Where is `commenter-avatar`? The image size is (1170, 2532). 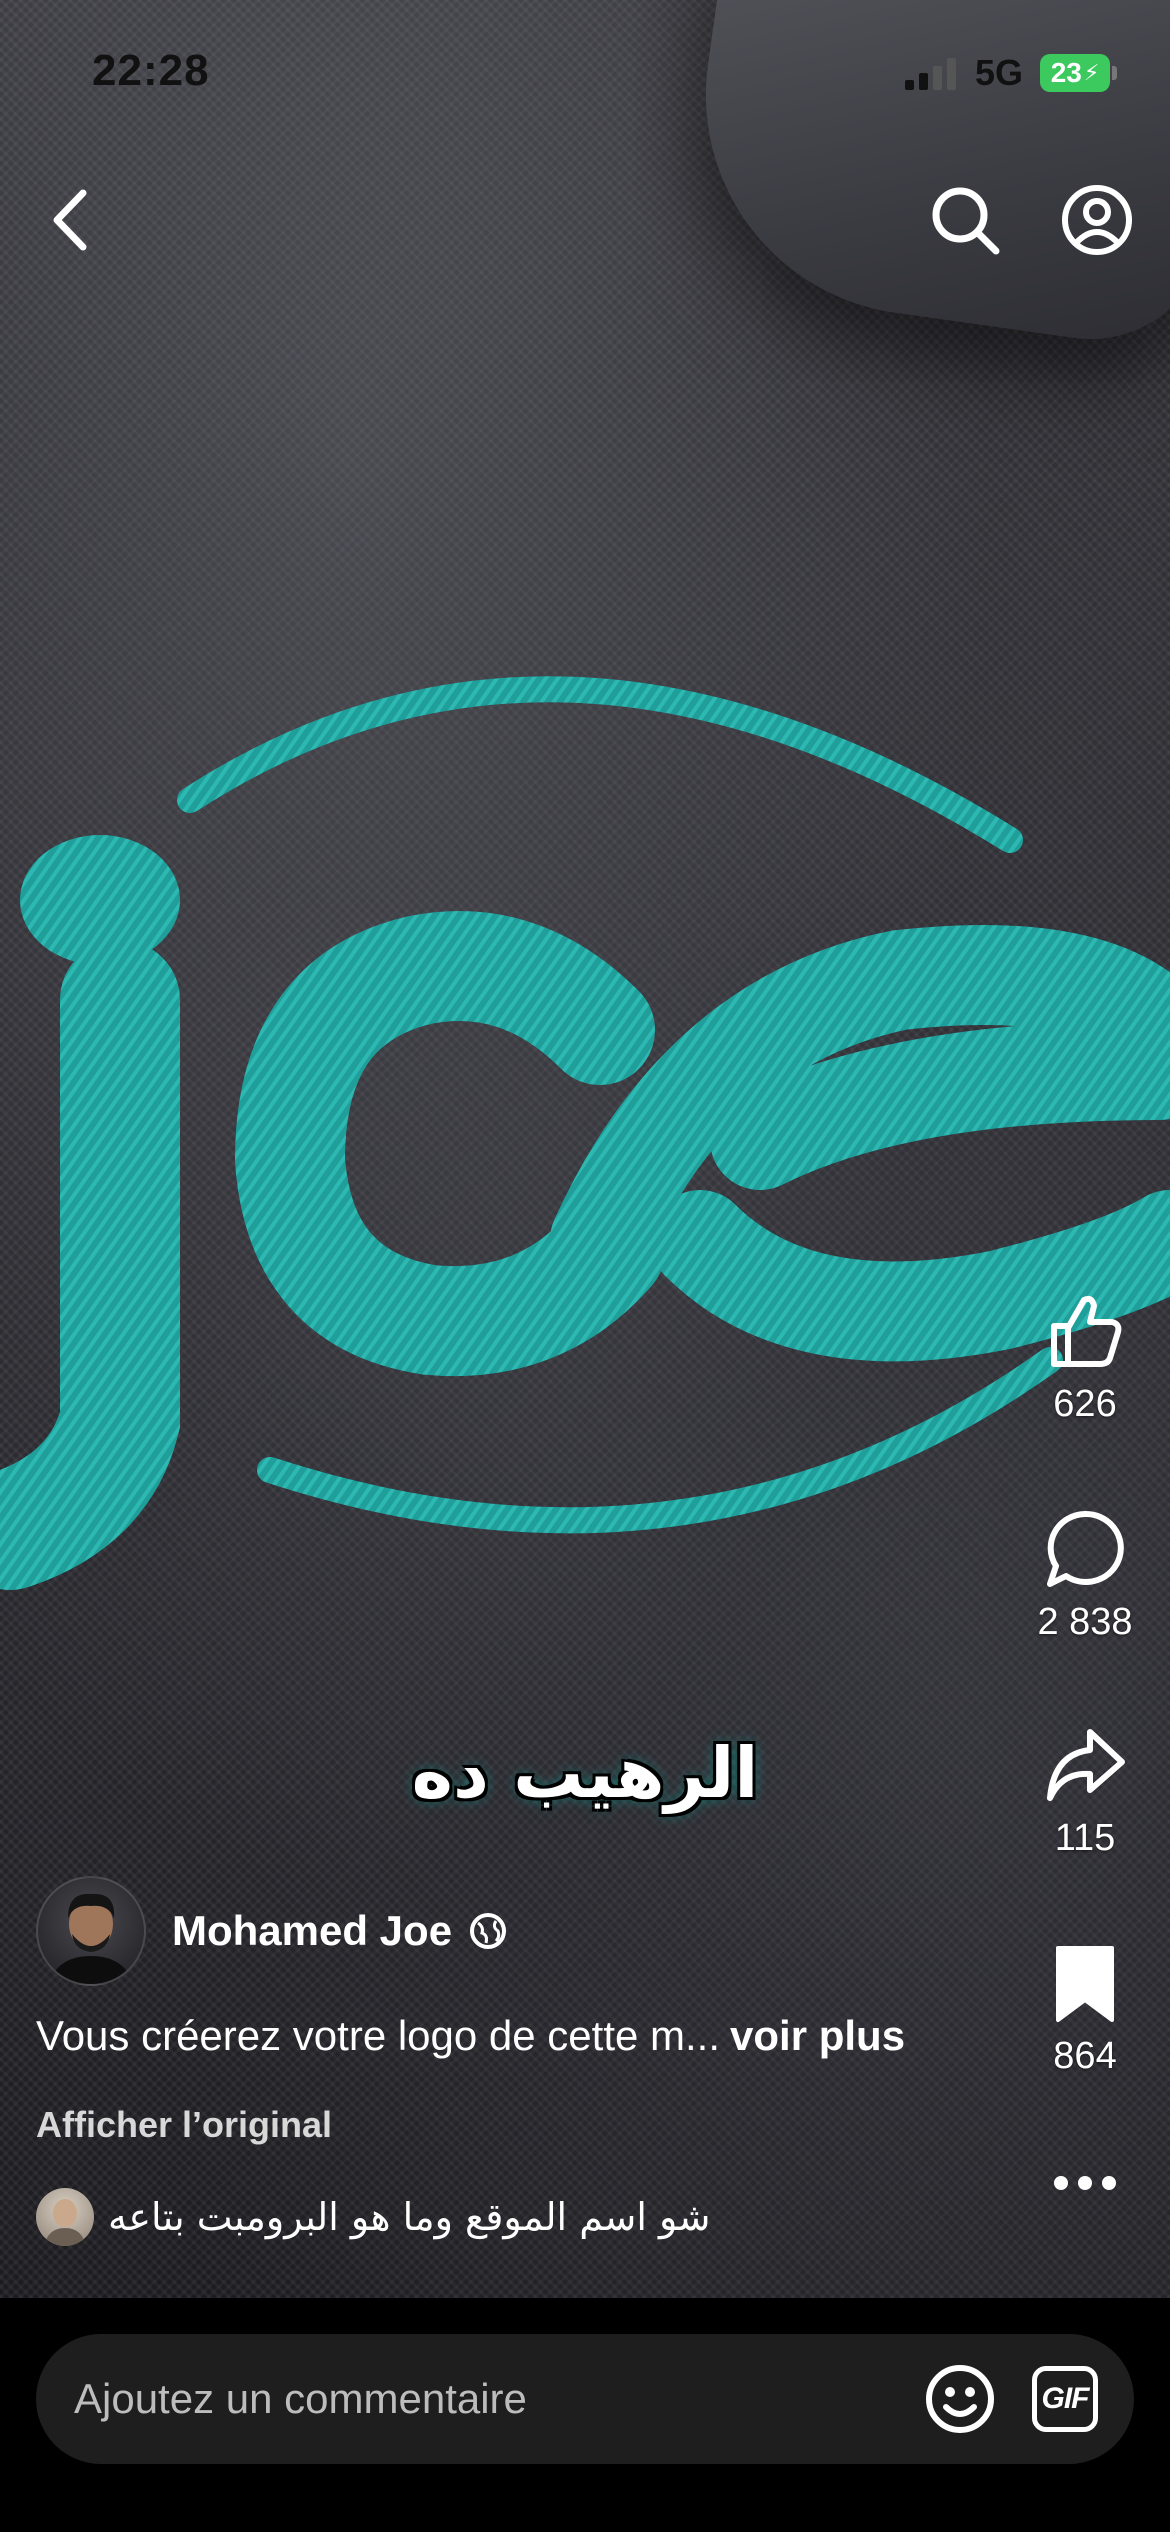 commenter-avatar is located at coordinates (65, 2217).